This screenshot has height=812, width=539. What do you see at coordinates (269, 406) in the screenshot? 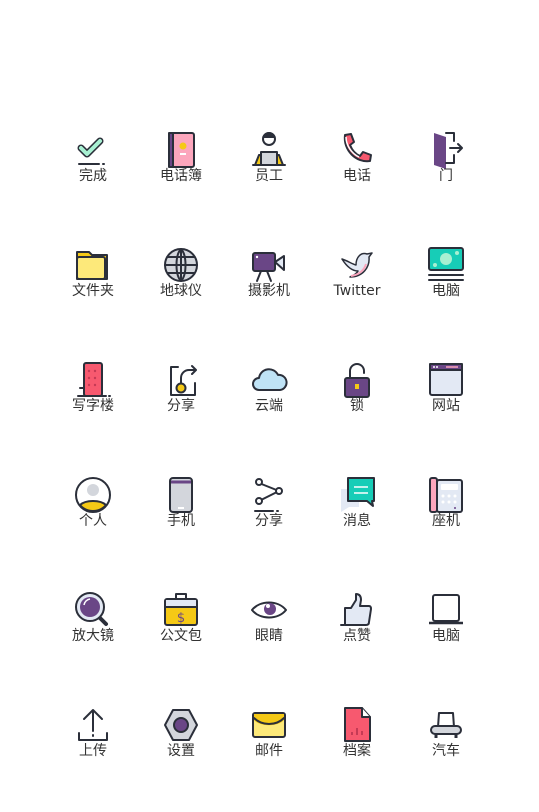
I see `icon-label: 云端` at bounding box center [269, 406].